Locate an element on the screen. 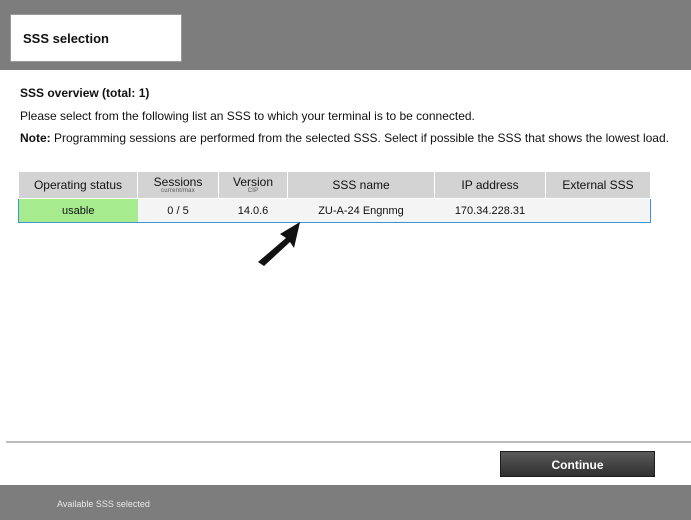  header-bar: SSS selection is located at coordinates (345, 35).